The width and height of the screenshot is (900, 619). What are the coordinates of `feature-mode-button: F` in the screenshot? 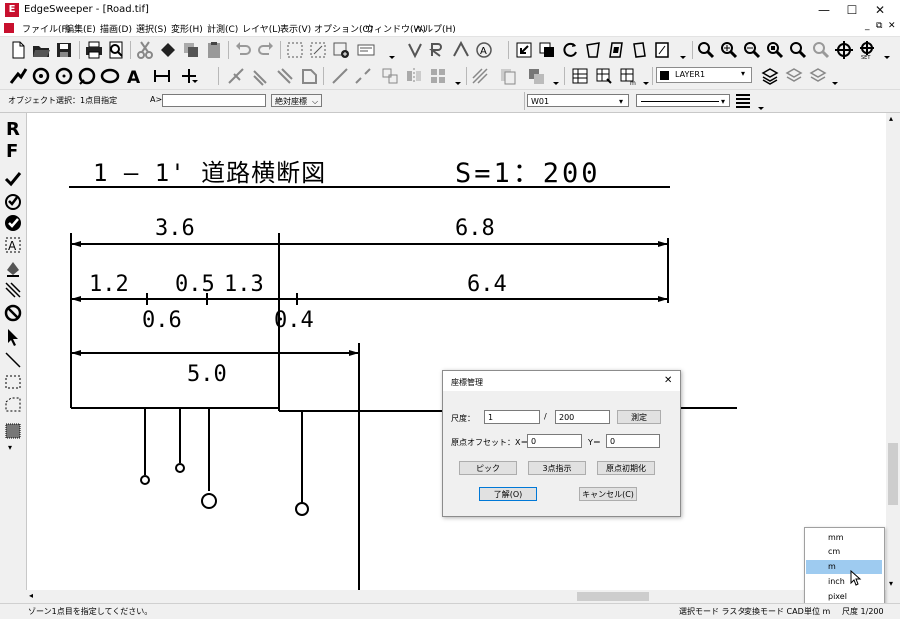 It's located at (12, 151).